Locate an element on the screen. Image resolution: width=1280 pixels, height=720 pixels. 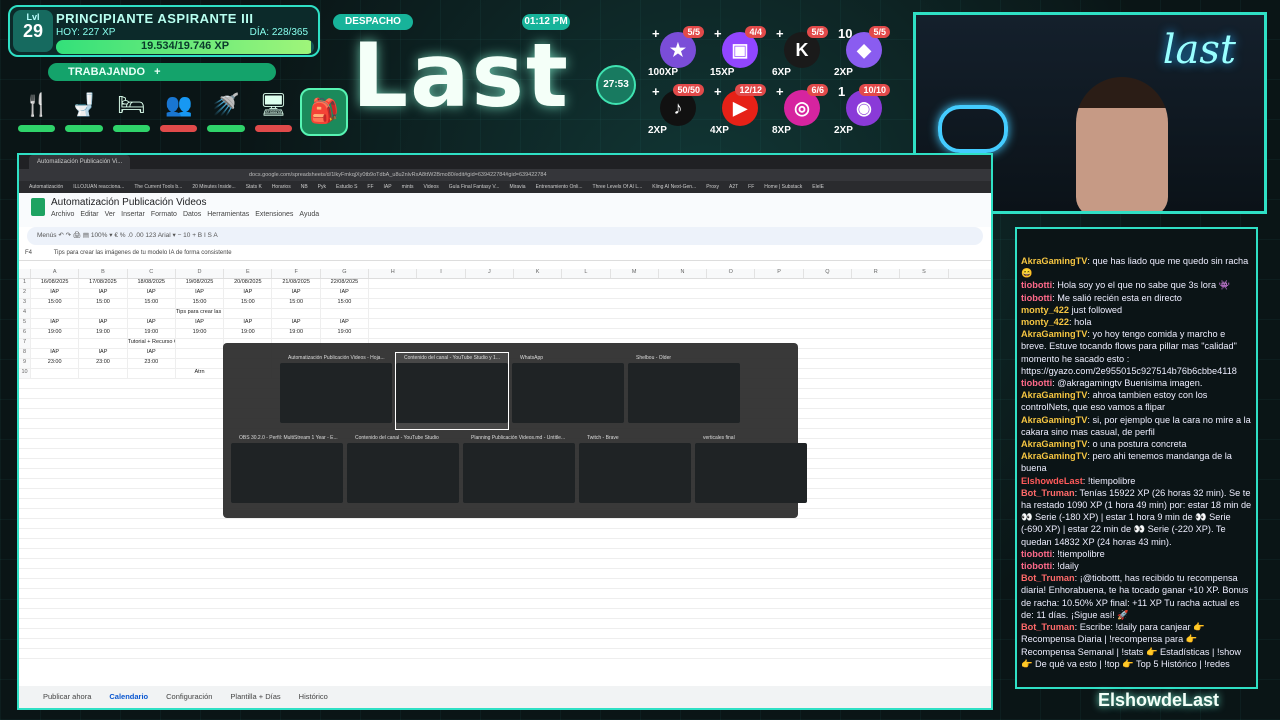
column-header: J is located at coordinates (490, 273).